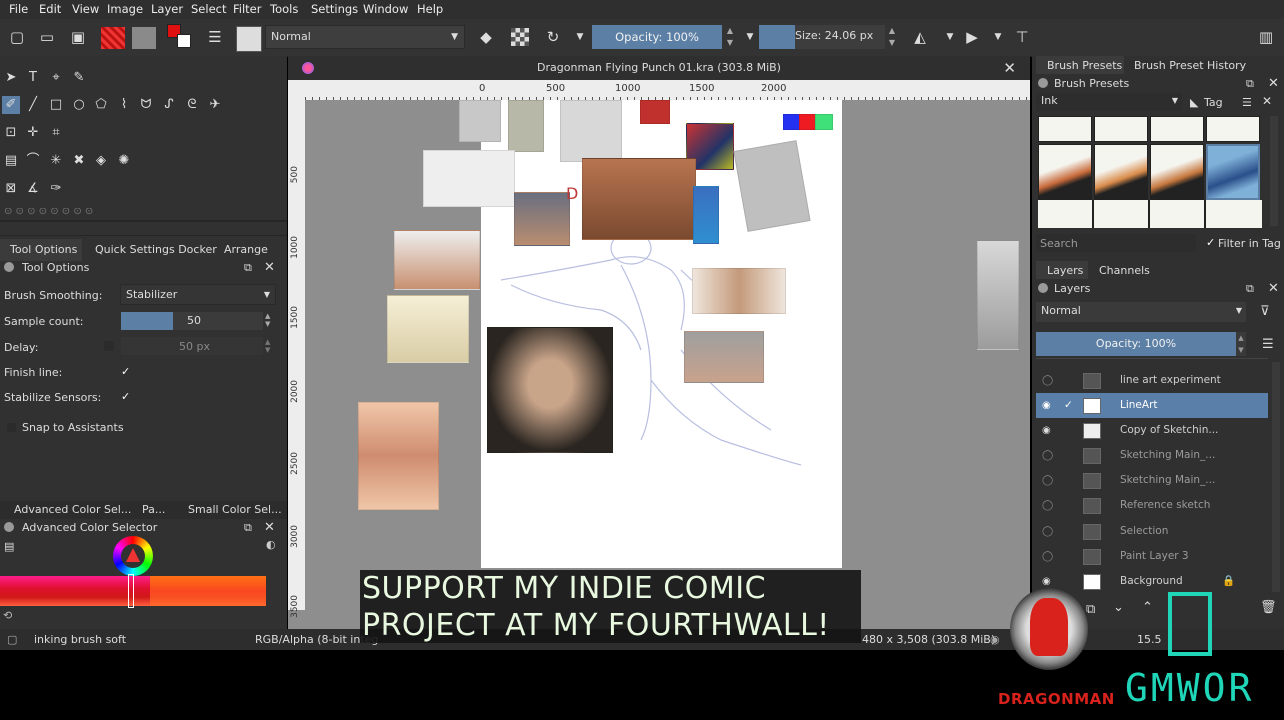  Describe the element at coordinates (267, 320) in the screenshot. I see `sample-count-spinner: ▲ ▼` at that location.